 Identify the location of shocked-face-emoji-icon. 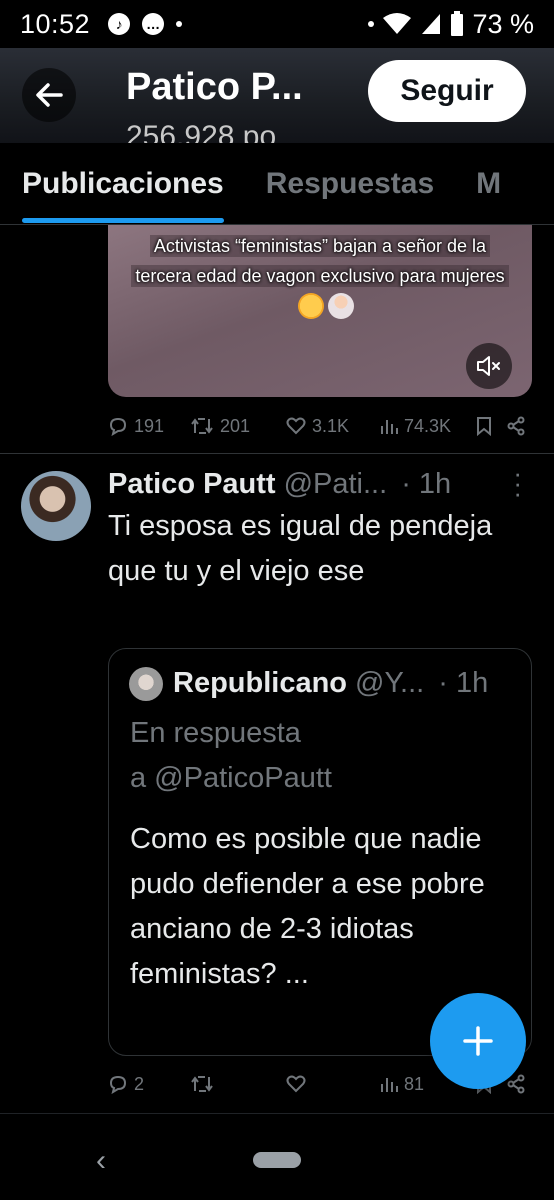
(311, 306).